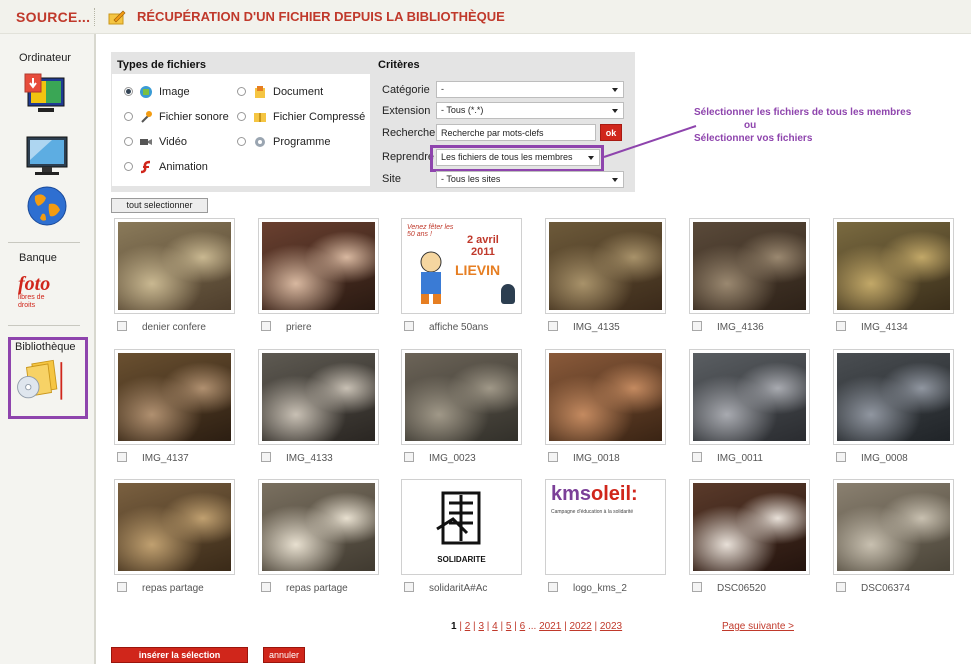  I want to click on thumbnail-name: priere, so click(299, 327).